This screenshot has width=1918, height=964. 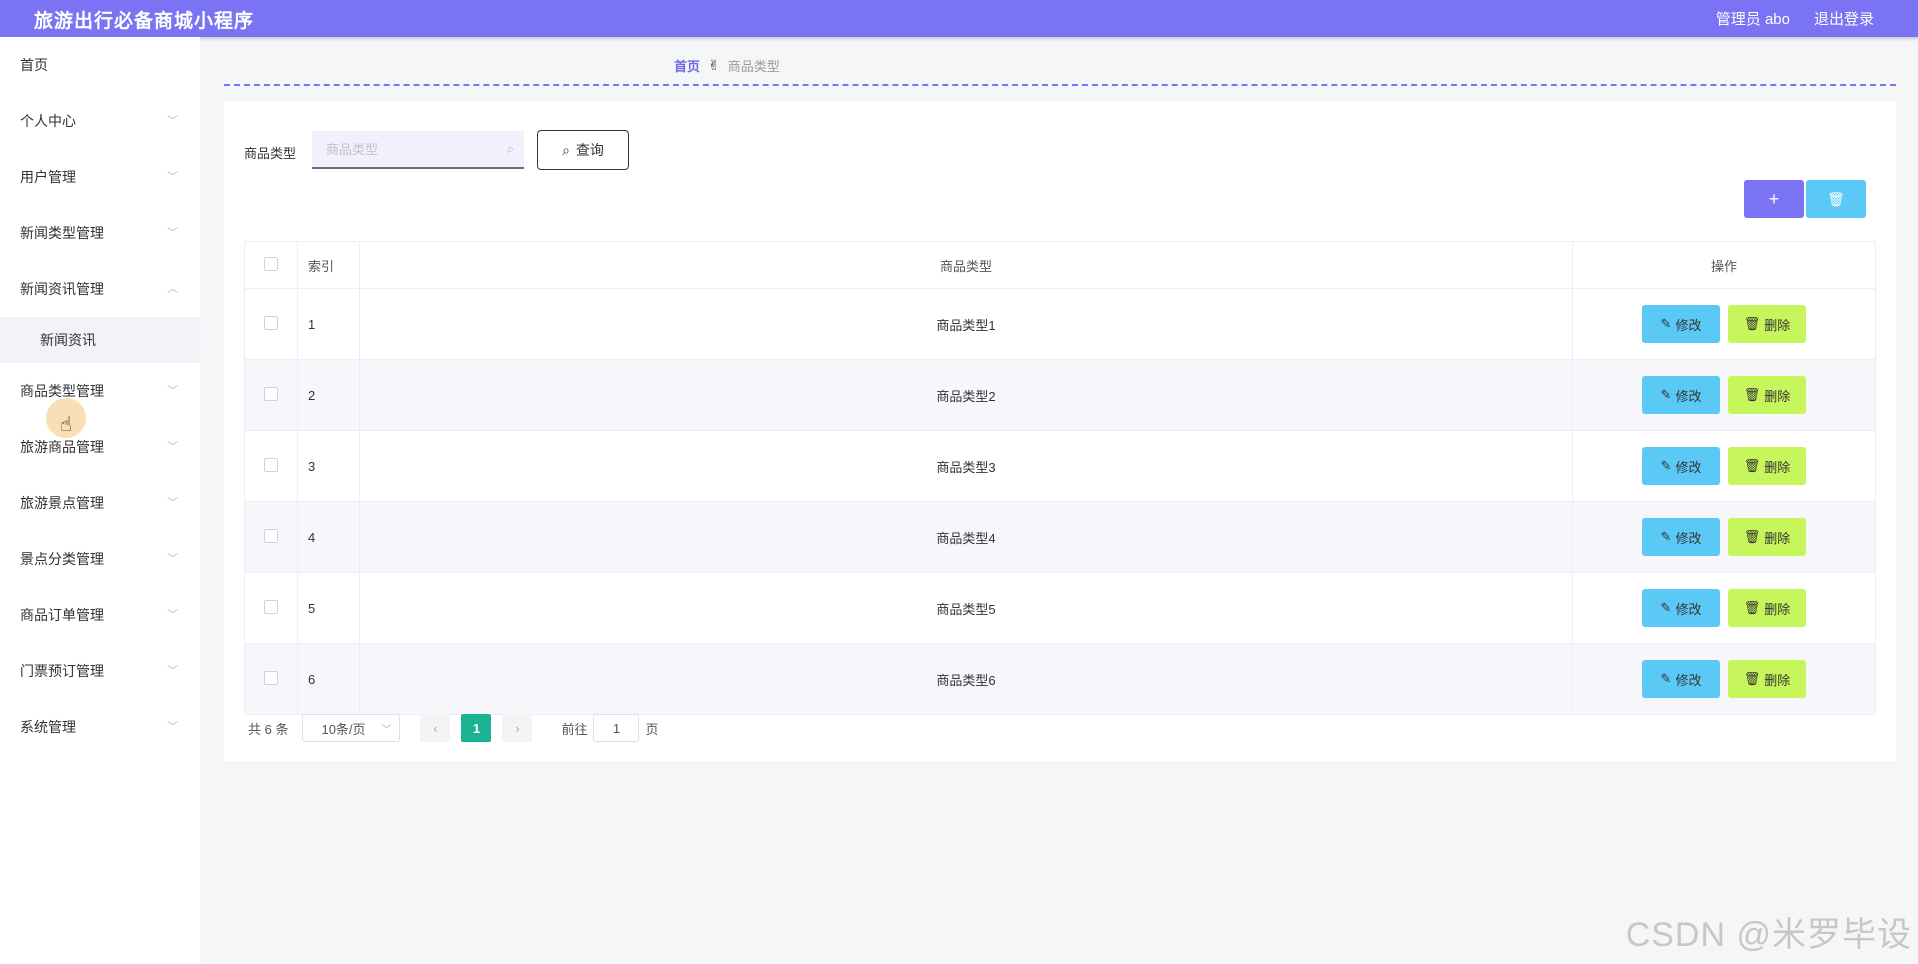 What do you see at coordinates (386, 730) in the screenshot?
I see `chevron-down-icon: ﹀` at bounding box center [386, 730].